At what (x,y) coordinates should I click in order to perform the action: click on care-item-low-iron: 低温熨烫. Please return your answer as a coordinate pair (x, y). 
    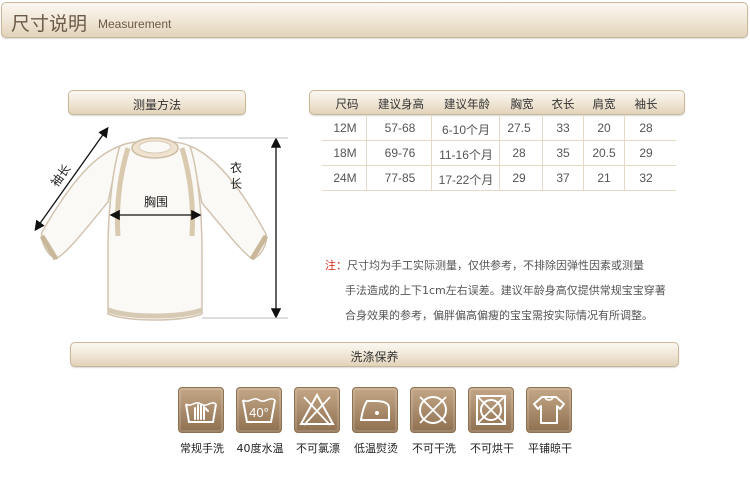
    Looking at the image, I should click on (376, 421).